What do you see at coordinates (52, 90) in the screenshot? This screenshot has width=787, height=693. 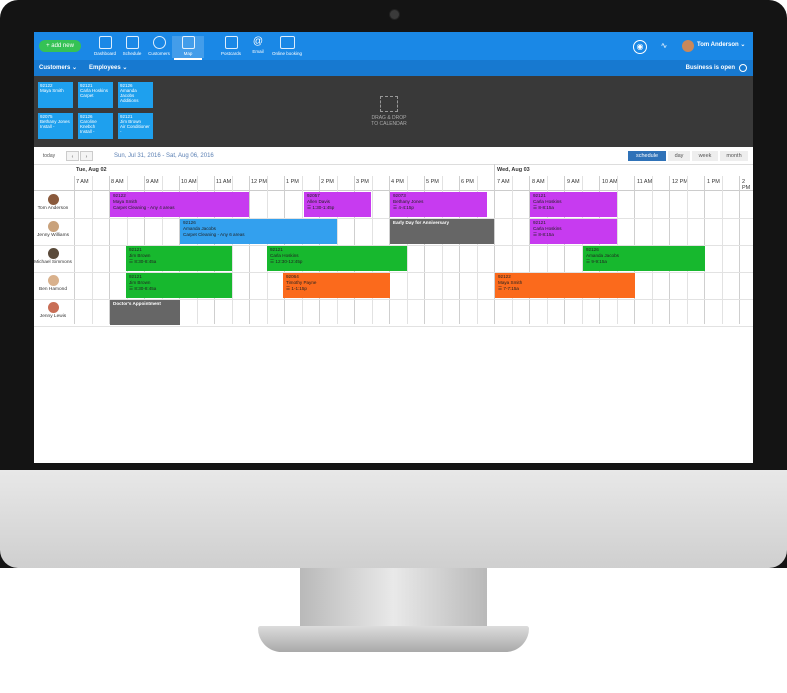 I see `job-customer: Maya Smith` at bounding box center [52, 90].